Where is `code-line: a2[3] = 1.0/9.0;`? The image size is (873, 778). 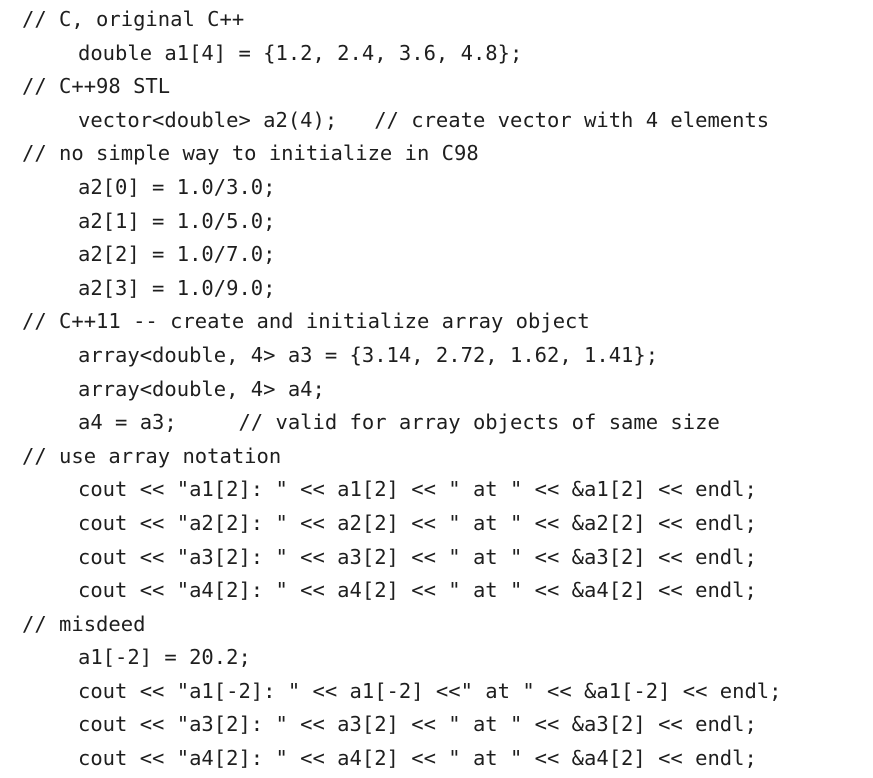 code-line: a2[3] = 1.0/9.0; is located at coordinates (177, 287).